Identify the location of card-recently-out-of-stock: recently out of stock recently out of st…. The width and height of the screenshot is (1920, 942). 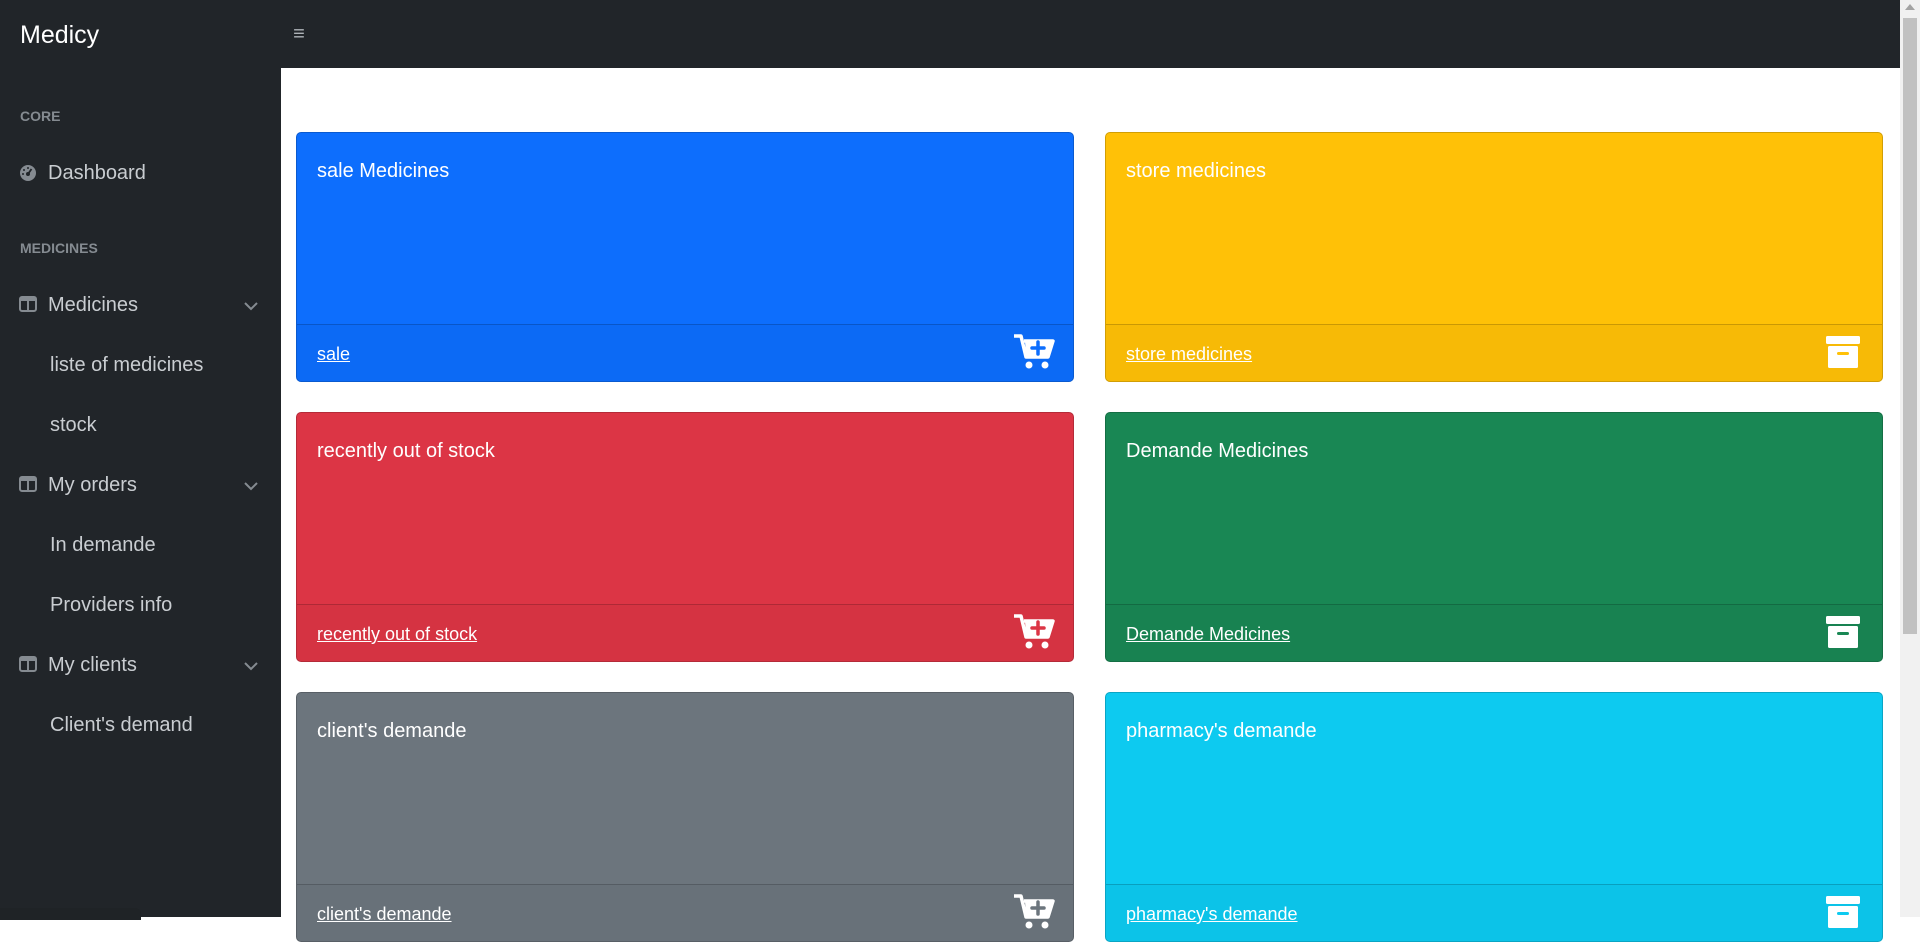
(685, 537).